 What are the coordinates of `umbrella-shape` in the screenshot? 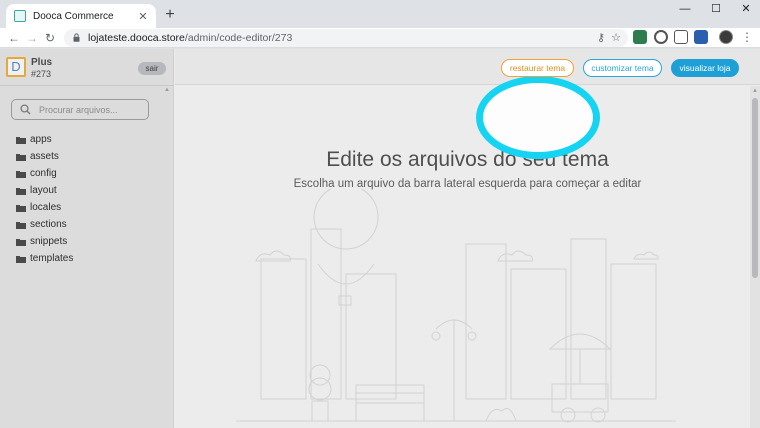 It's located at (580, 341).